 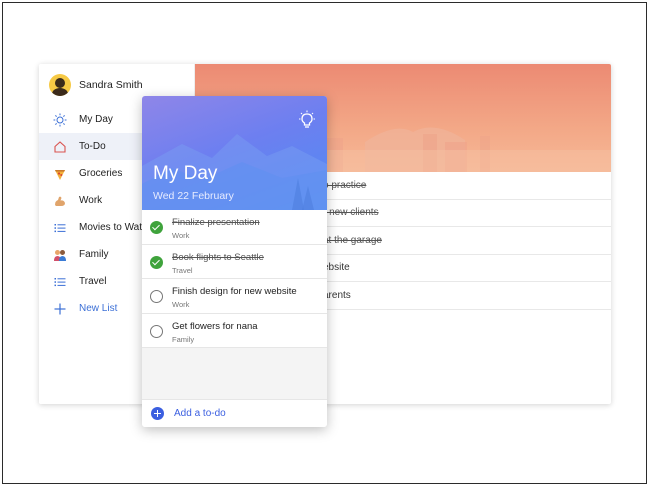 I want to click on task-item: Get flowers for nana Family, so click(x=234, y=331).